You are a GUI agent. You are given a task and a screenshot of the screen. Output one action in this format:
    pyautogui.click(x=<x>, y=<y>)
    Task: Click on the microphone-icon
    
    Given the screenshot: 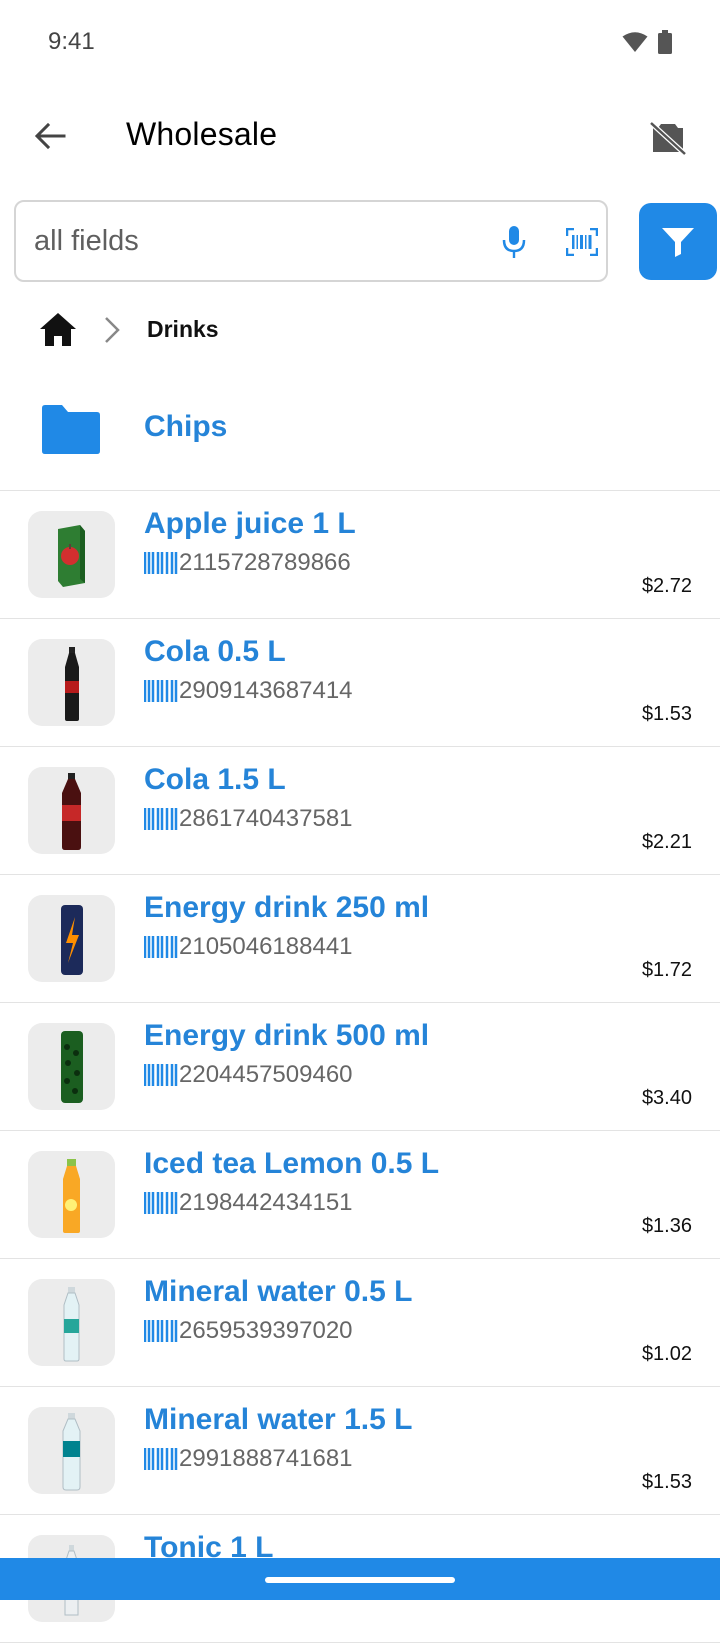 What is the action you would take?
    pyautogui.click(x=514, y=242)
    